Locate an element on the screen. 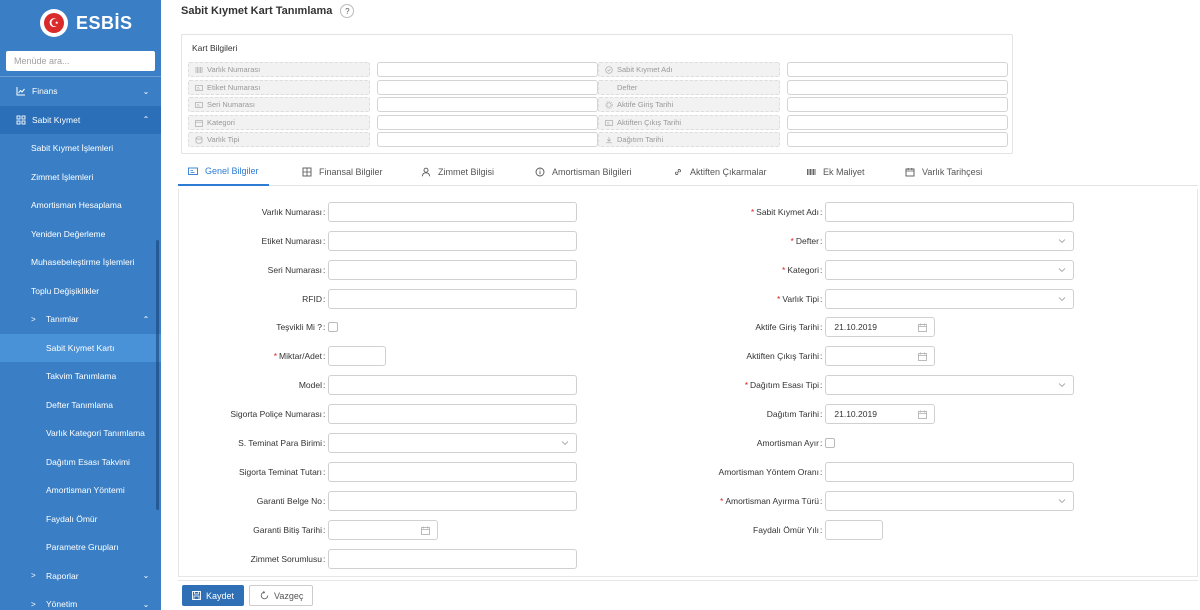 The height and width of the screenshot is (610, 1200). card-value-kategori is located at coordinates (487, 122).